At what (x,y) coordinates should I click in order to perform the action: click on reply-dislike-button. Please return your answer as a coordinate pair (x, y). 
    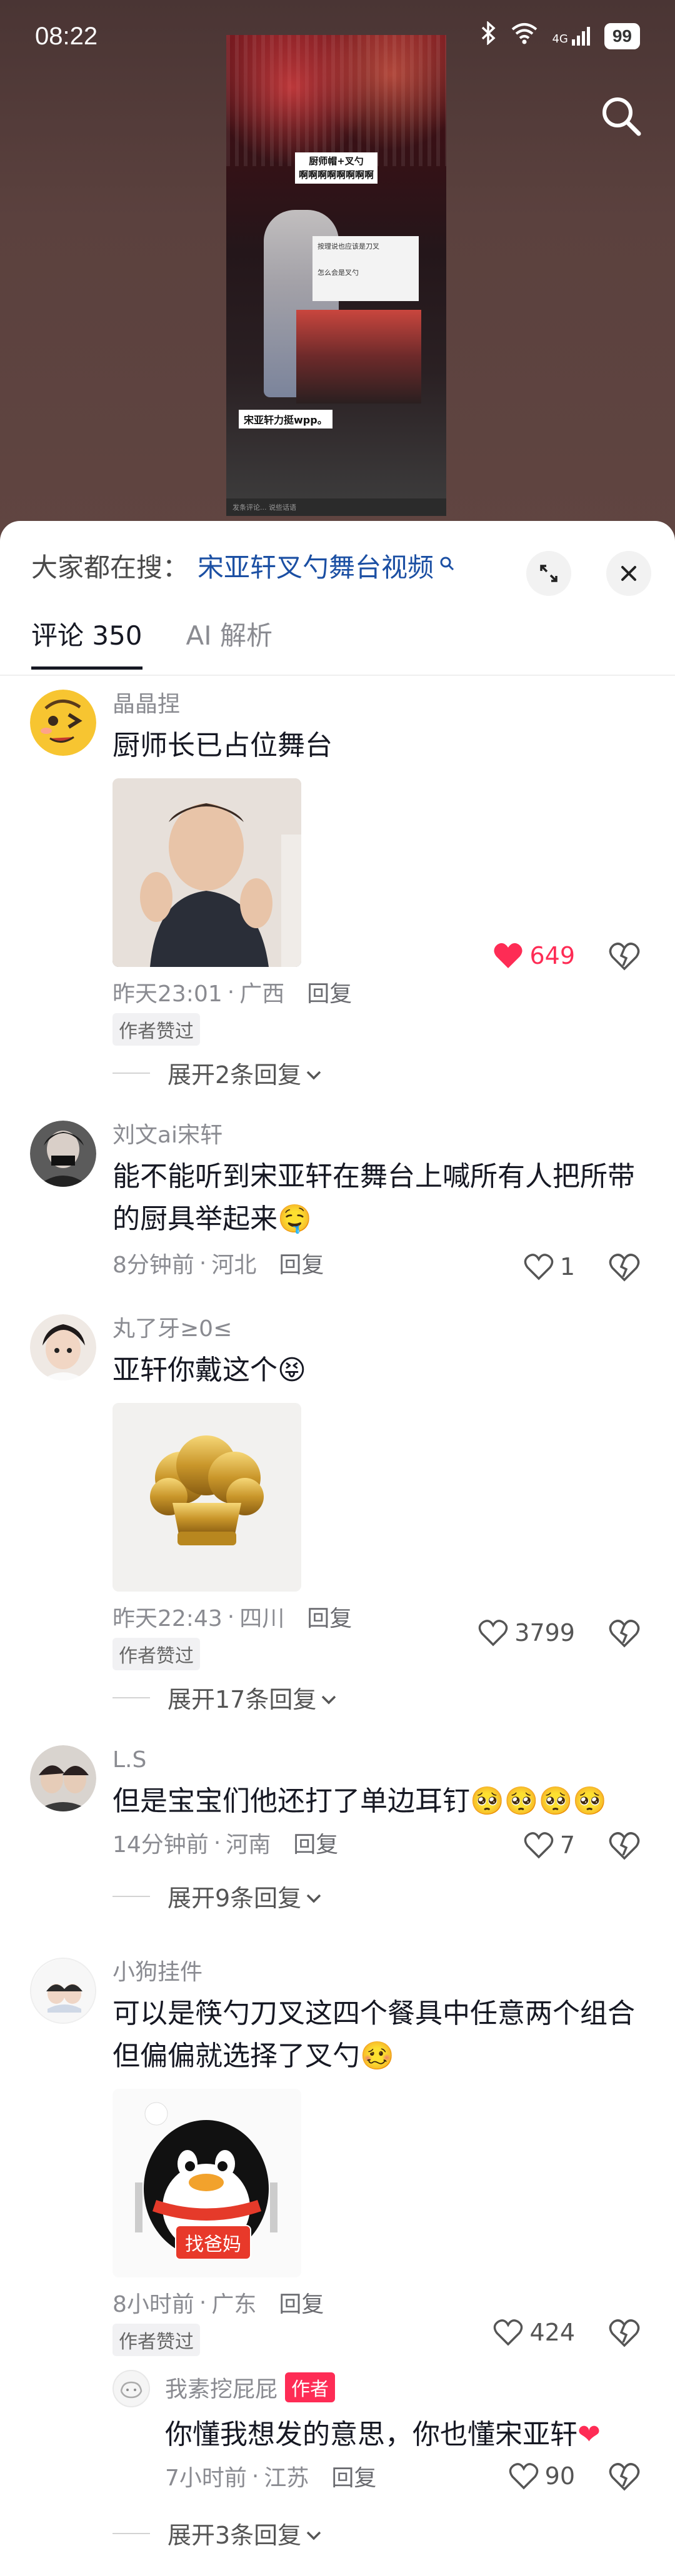
    Looking at the image, I should click on (624, 2478).